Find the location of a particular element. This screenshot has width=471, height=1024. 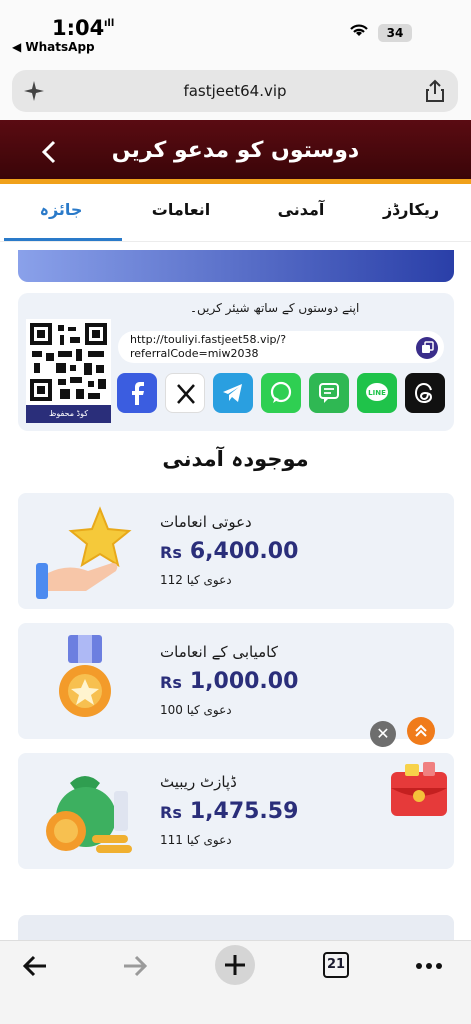

threads-share-button is located at coordinates (425, 393).